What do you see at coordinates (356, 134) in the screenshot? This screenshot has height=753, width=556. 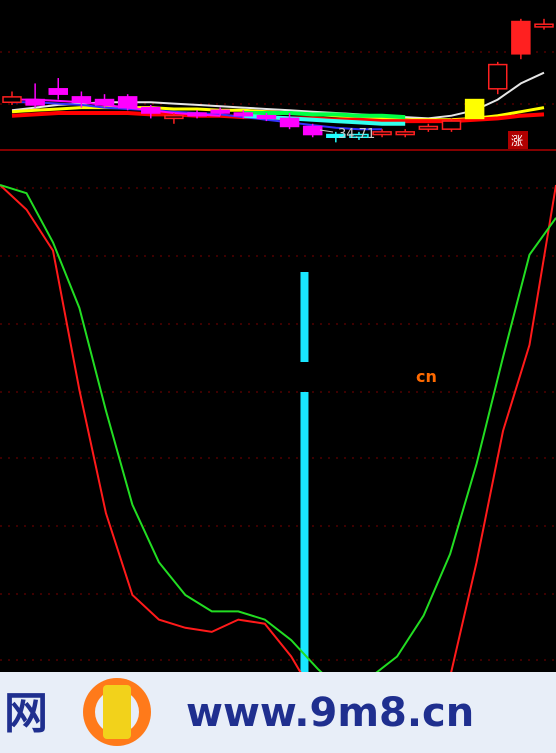 I see `low-marker-label: 34.71` at bounding box center [356, 134].